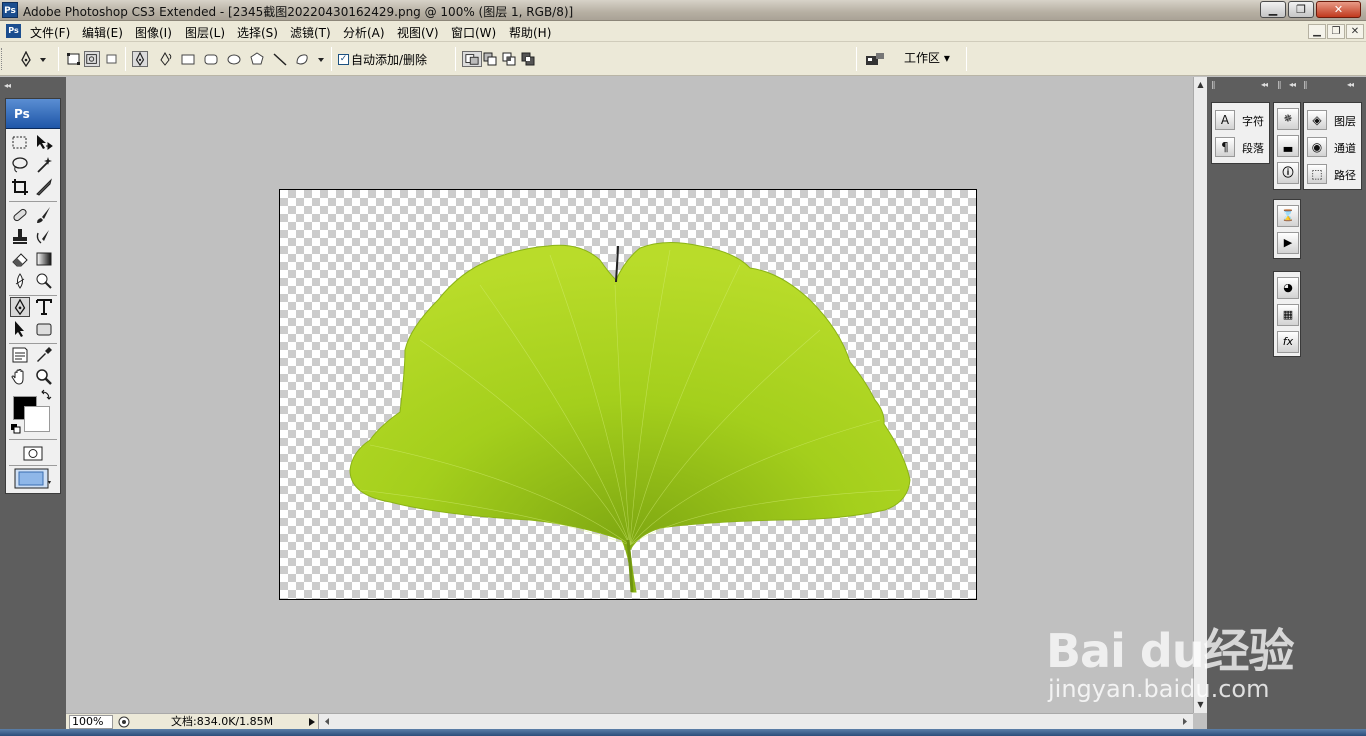 This screenshot has width=1366, height=736. What do you see at coordinates (343, 59) in the screenshot?
I see `auto-add-delete-checkbox: ✓` at bounding box center [343, 59].